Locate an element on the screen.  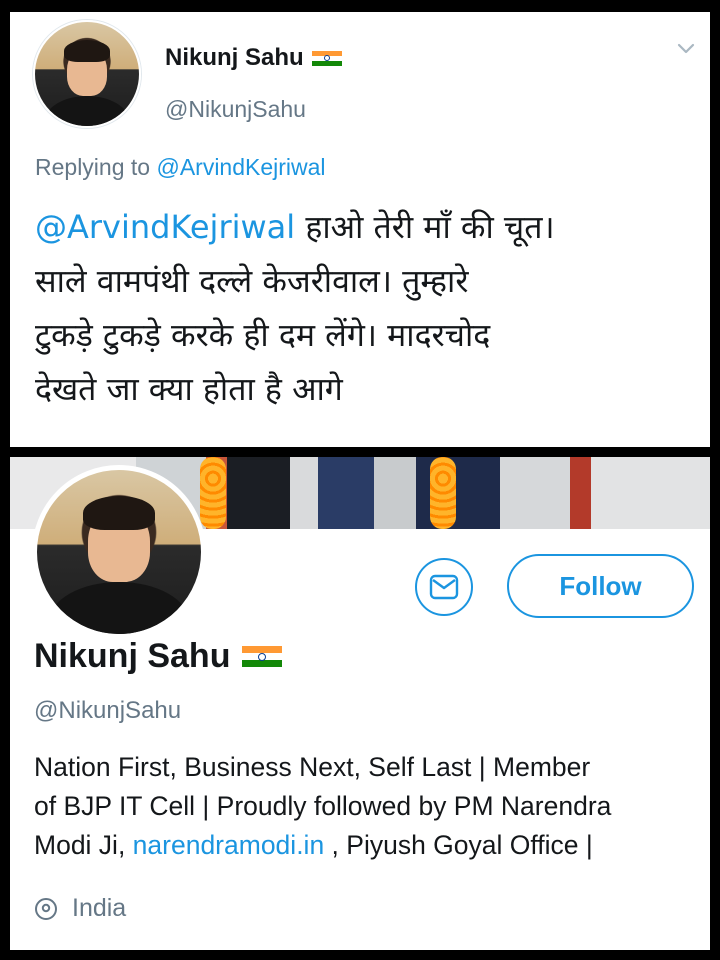
tweet-author-name: Nikunj Sahu is located at coordinates (234, 58).